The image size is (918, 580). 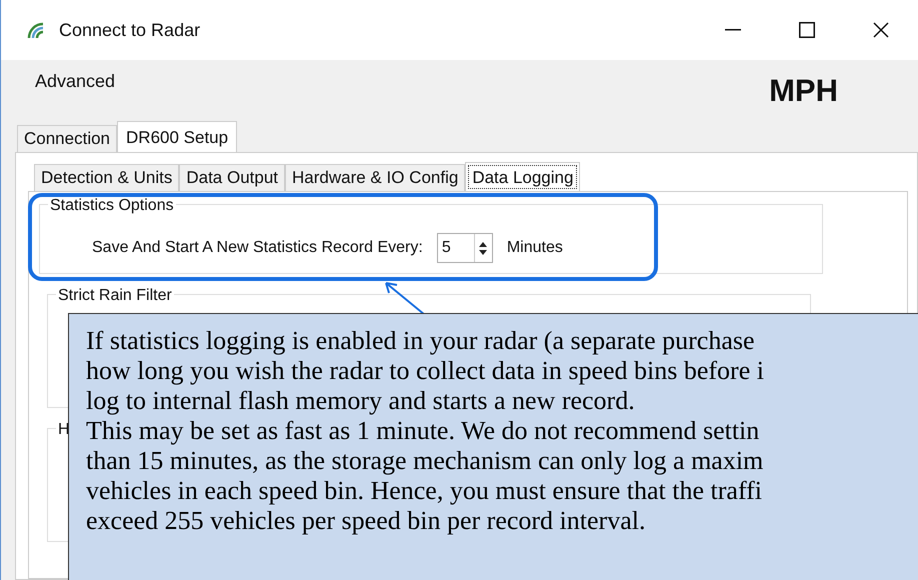 What do you see at coordinates (75, 81) in the screenshot?
I see `menu-item: Advanced` at bounding box center [75, 81].